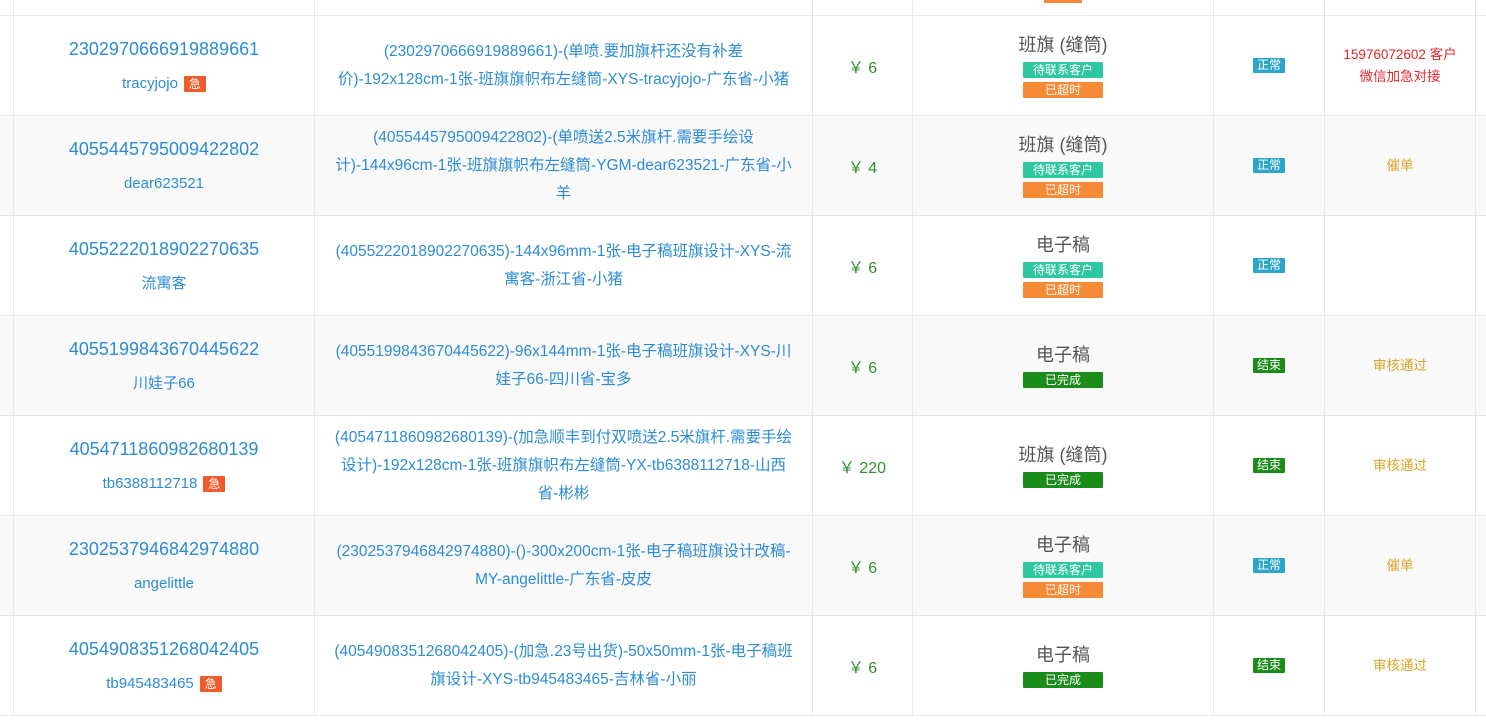 The image size is (1486, 722). Describe the element at coordinates (1400, 54) in the screenshot. I see `note-text: 15976072602 客户` at that location.